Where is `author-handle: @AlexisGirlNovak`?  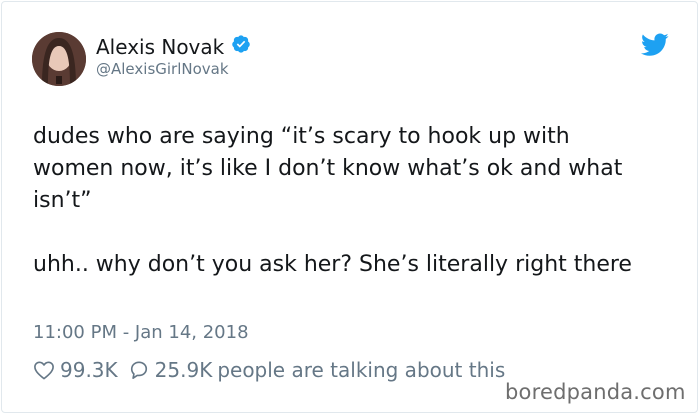
author-handle: @AlexisGirlNovak is located at coordinates (162, 69).